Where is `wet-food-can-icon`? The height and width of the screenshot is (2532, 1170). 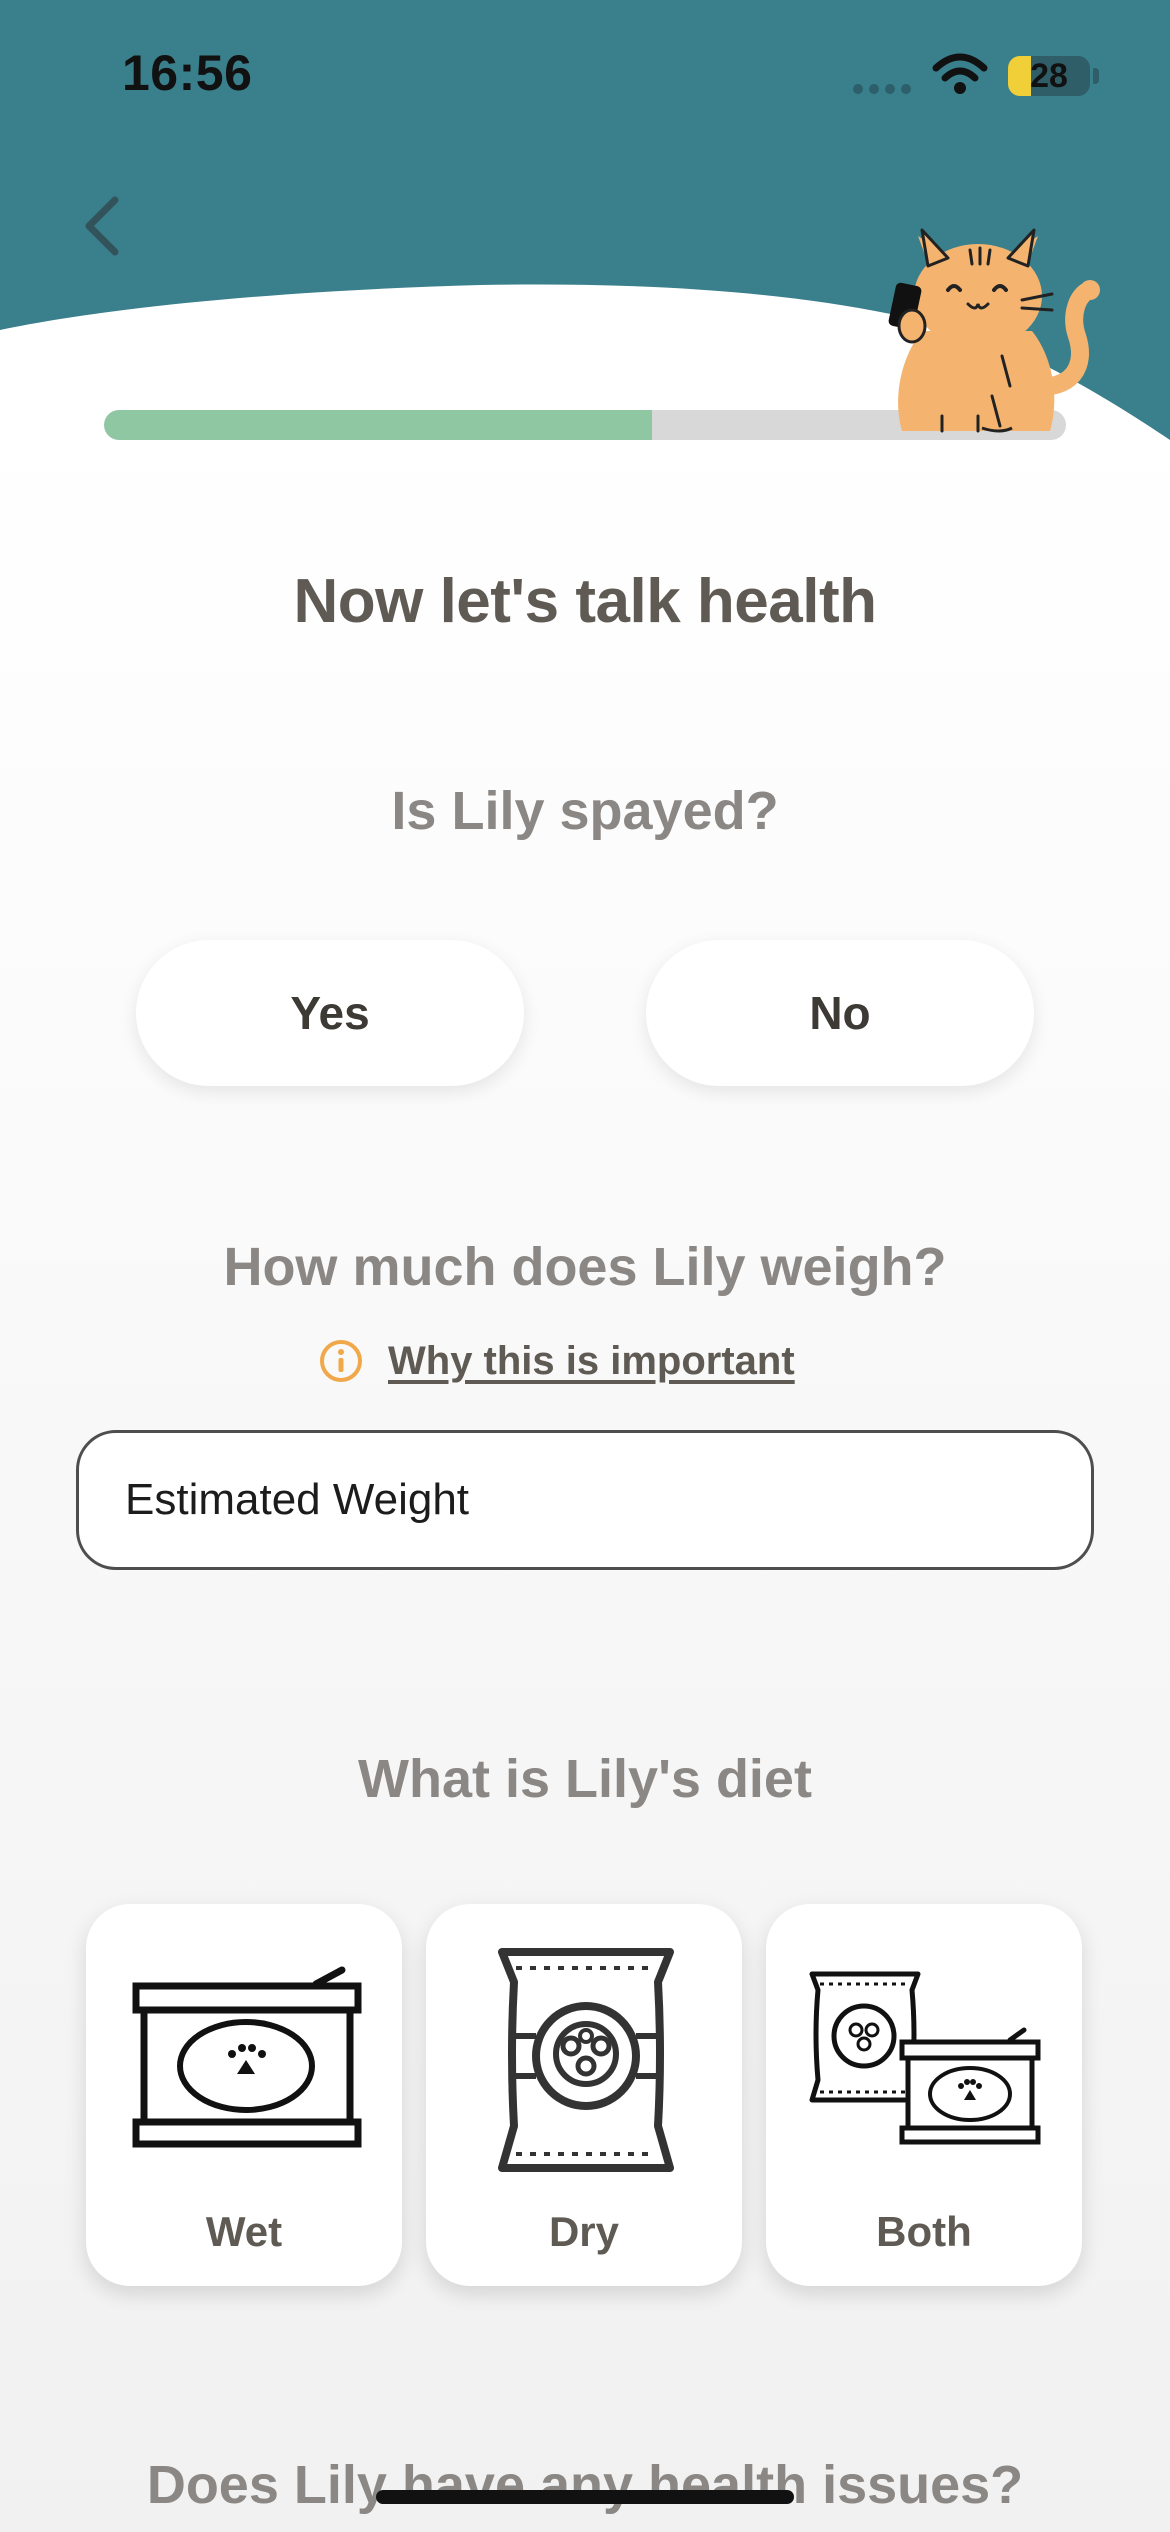
wet-food-can-icon is located at coordinates (247, 2057).